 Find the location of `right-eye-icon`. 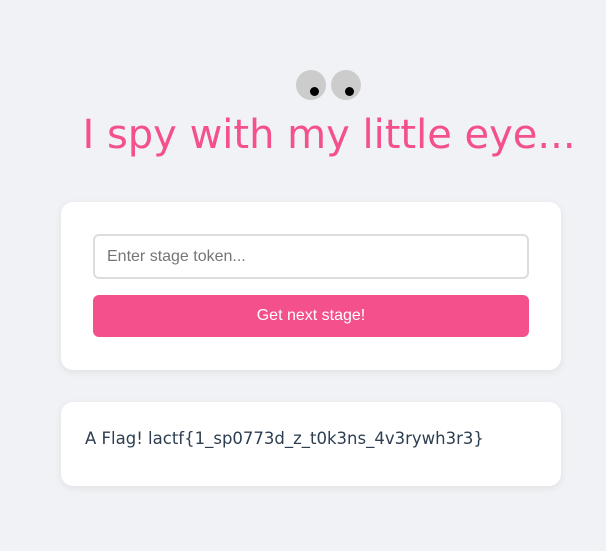

right-eye-icon is located at coordinates (346, 85).